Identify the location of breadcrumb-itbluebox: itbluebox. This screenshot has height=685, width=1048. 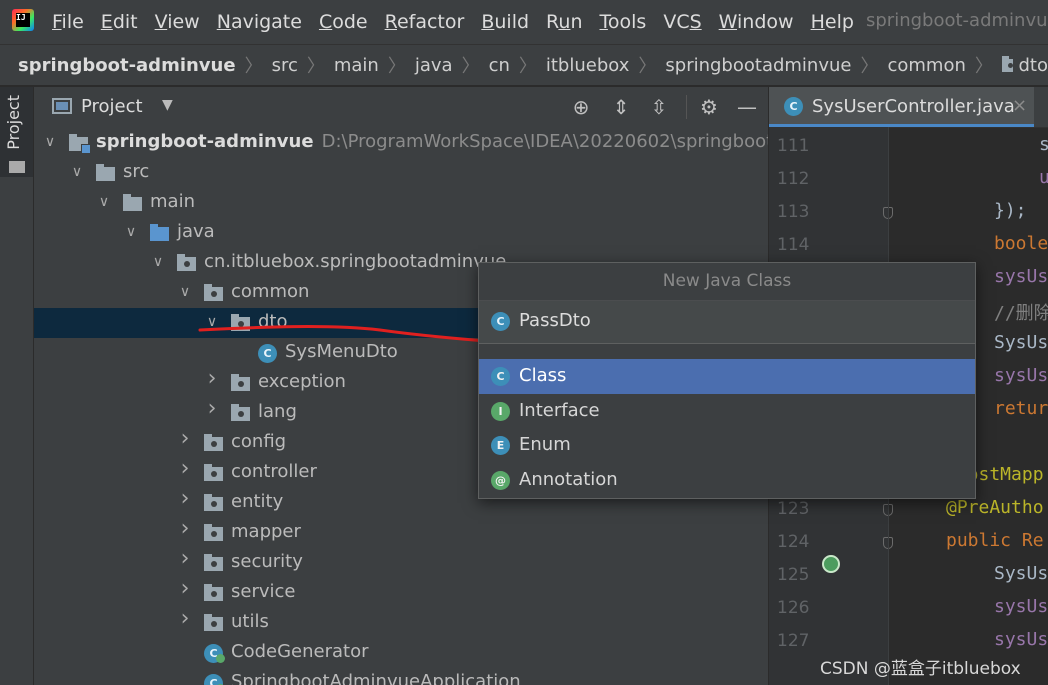
(588, 65).